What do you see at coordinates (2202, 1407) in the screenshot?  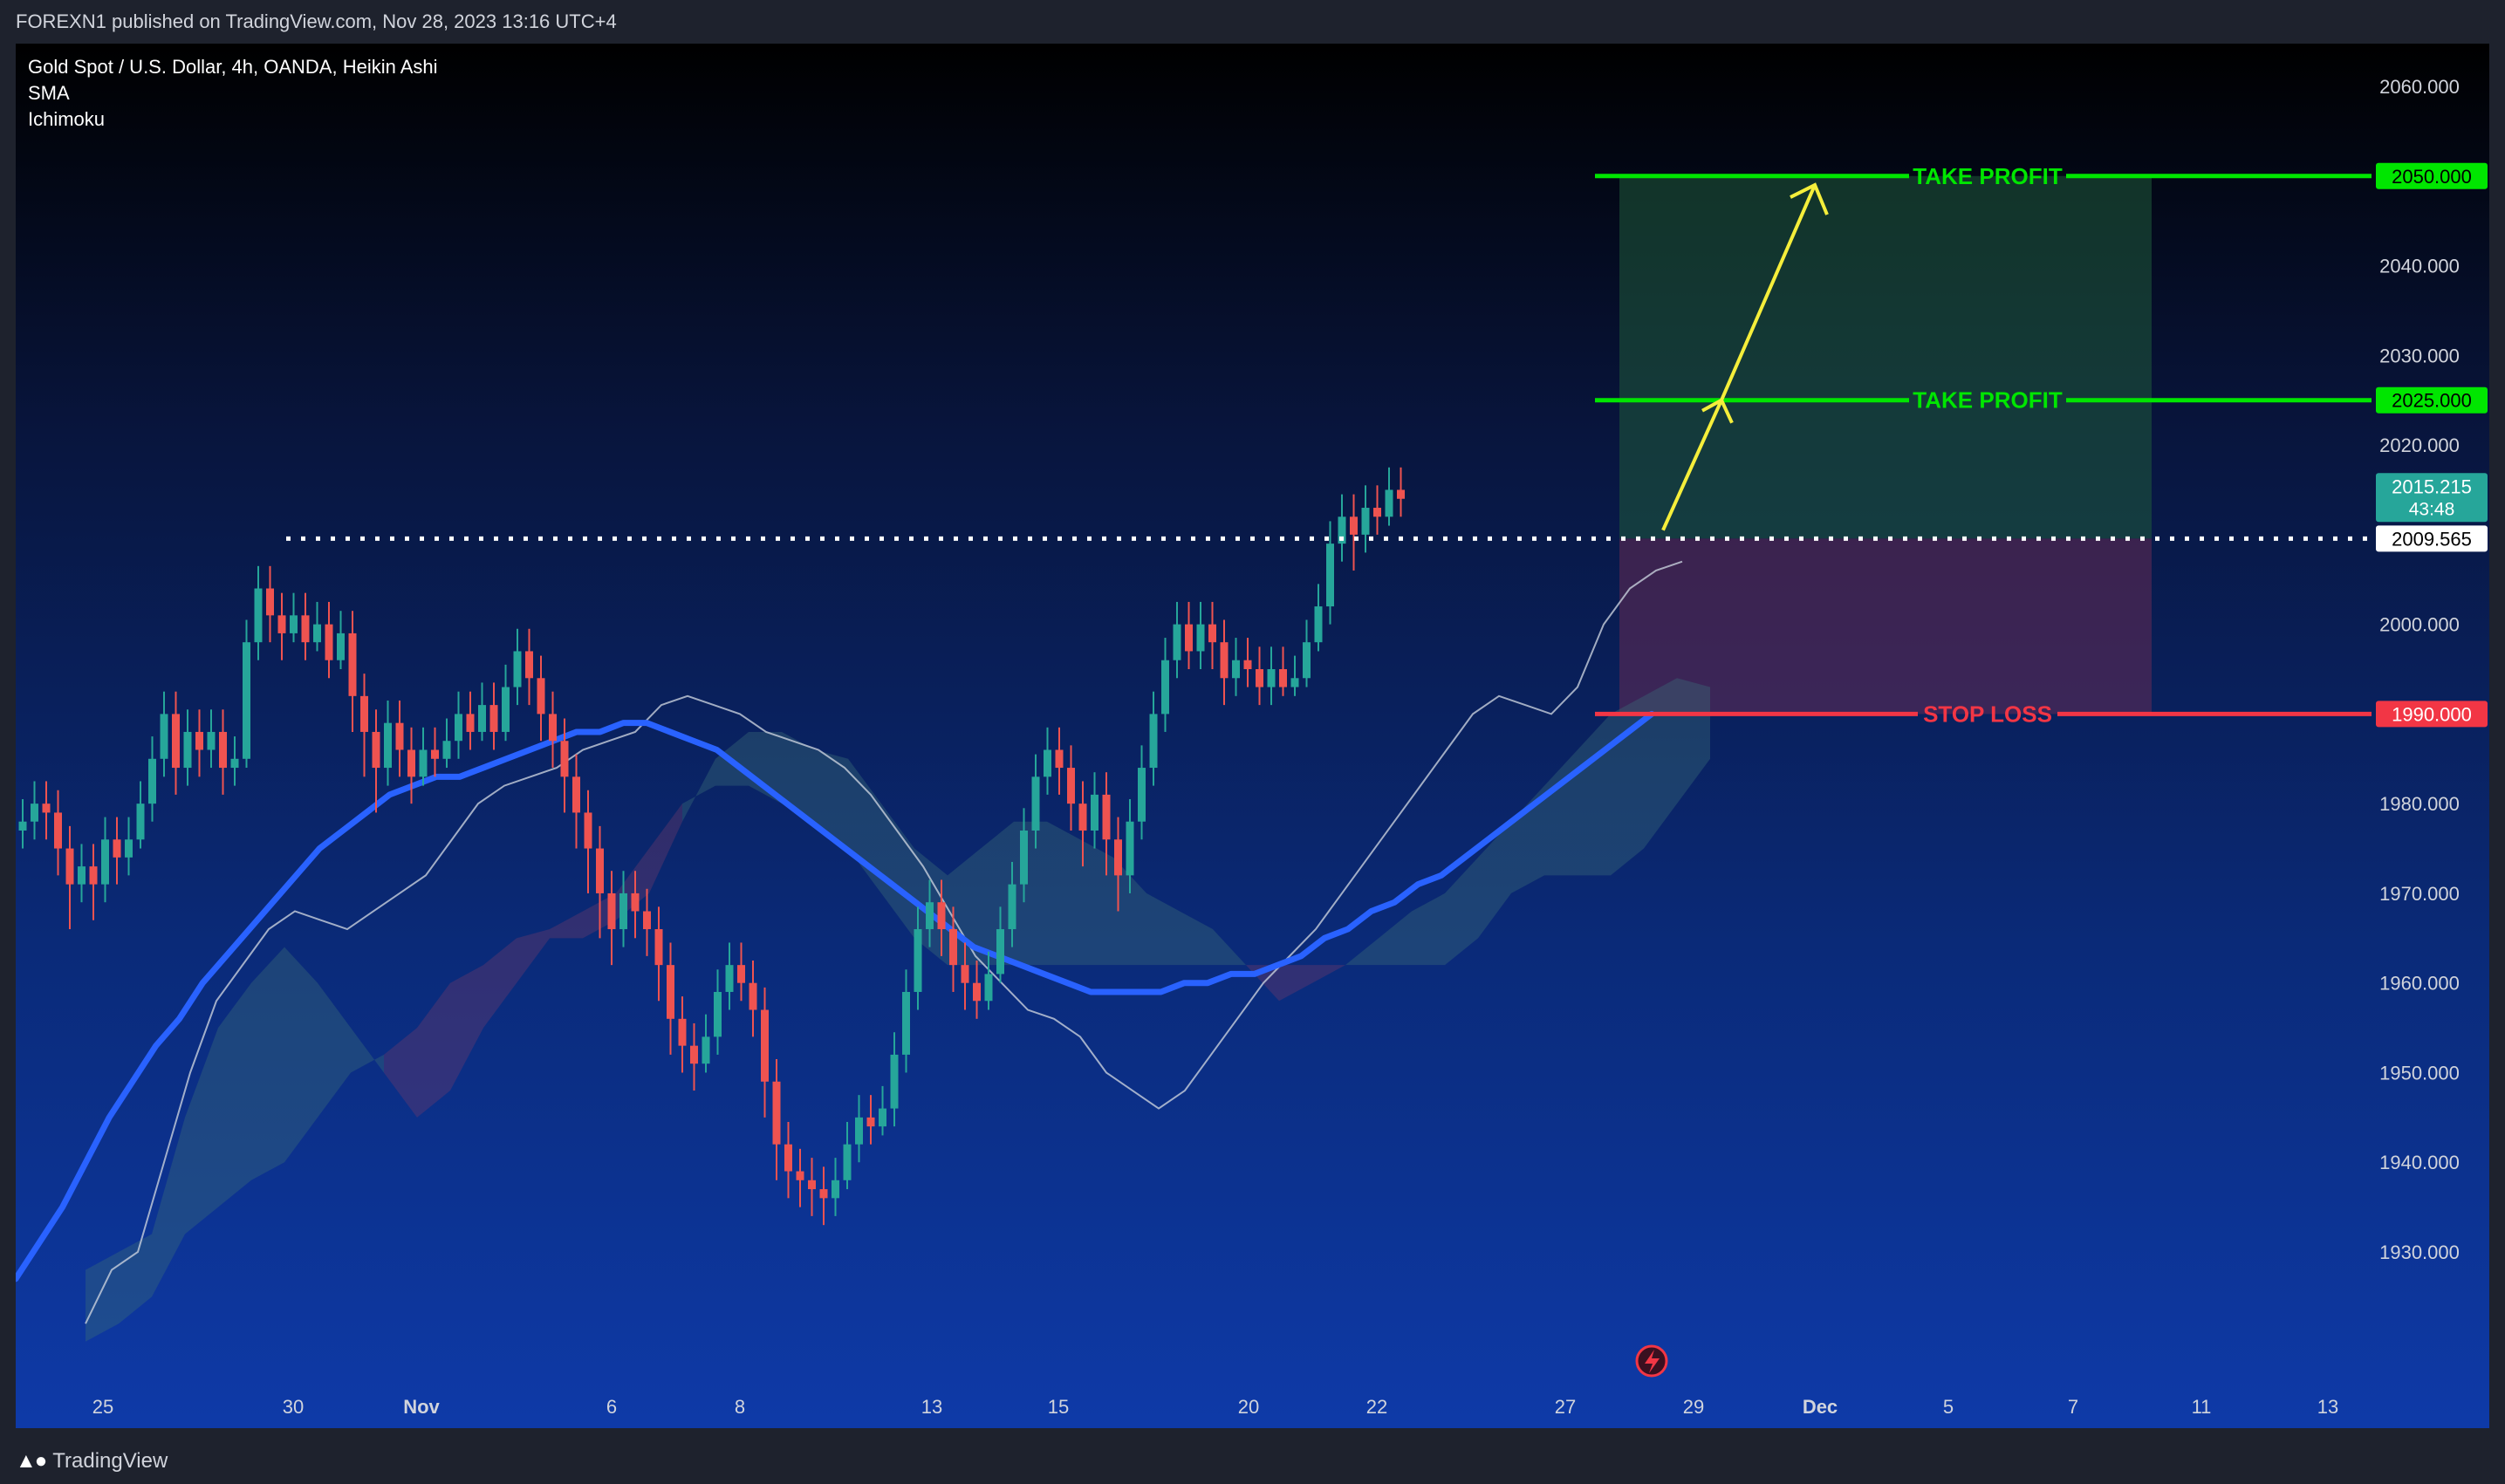 I see `x-tick-label: 11` at bounding box center [2202, 1407].